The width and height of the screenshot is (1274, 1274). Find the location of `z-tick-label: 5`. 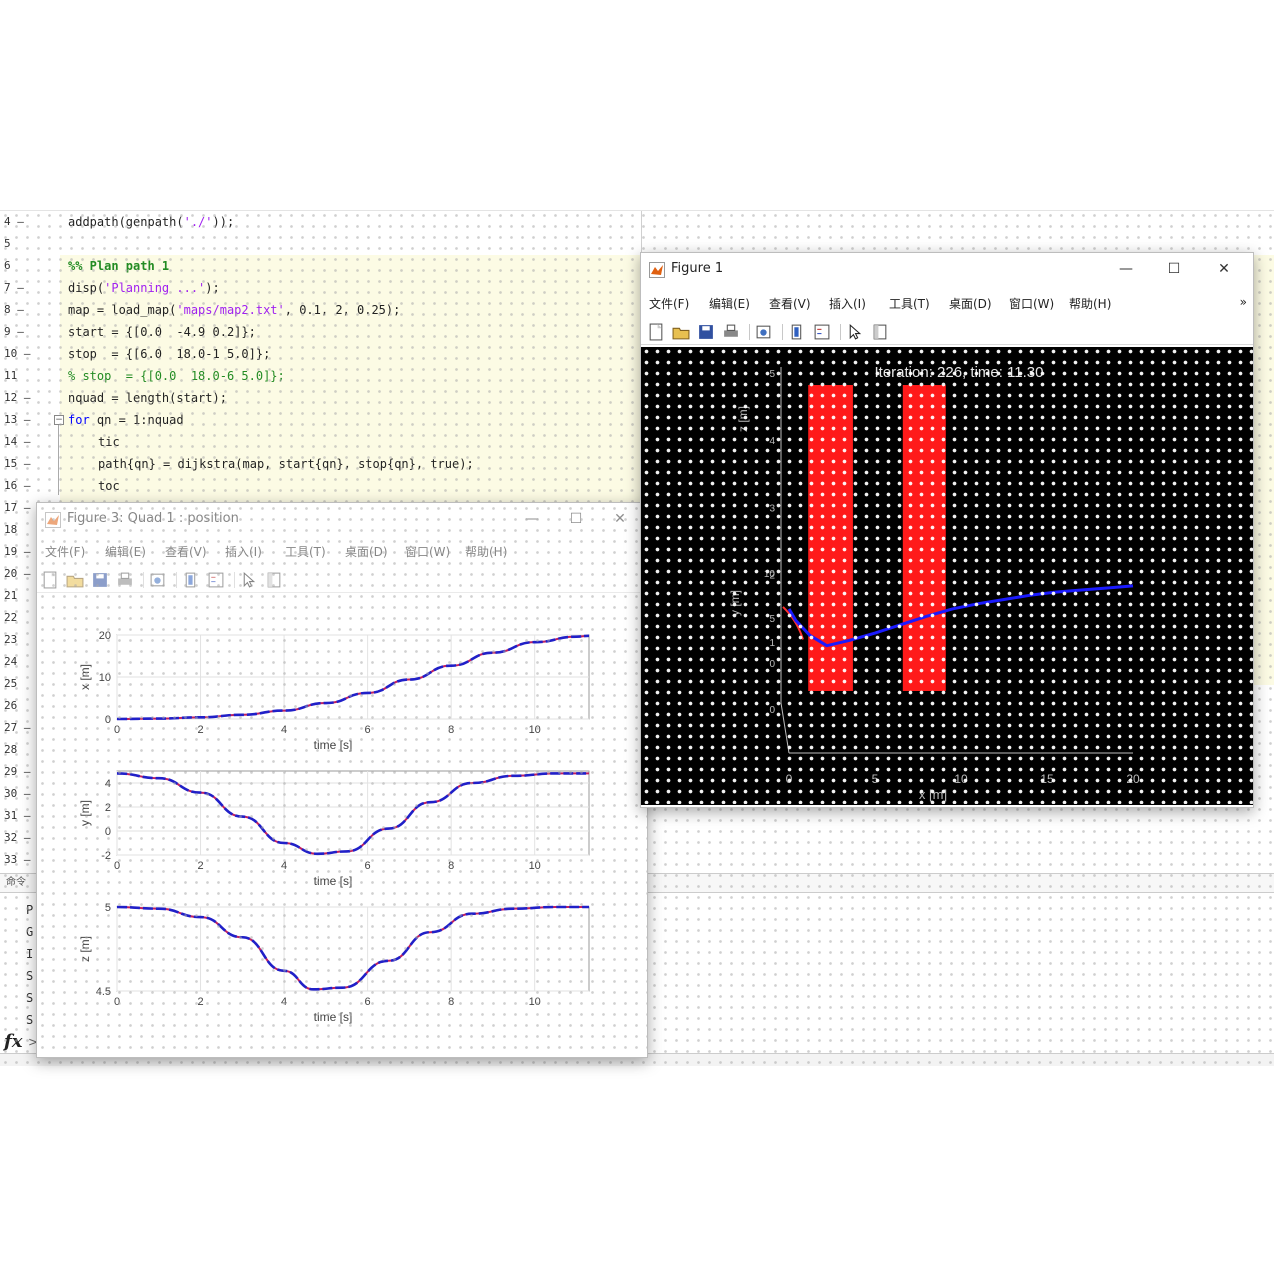

z-tick-label: 5 is located at coordinates (772, 374).